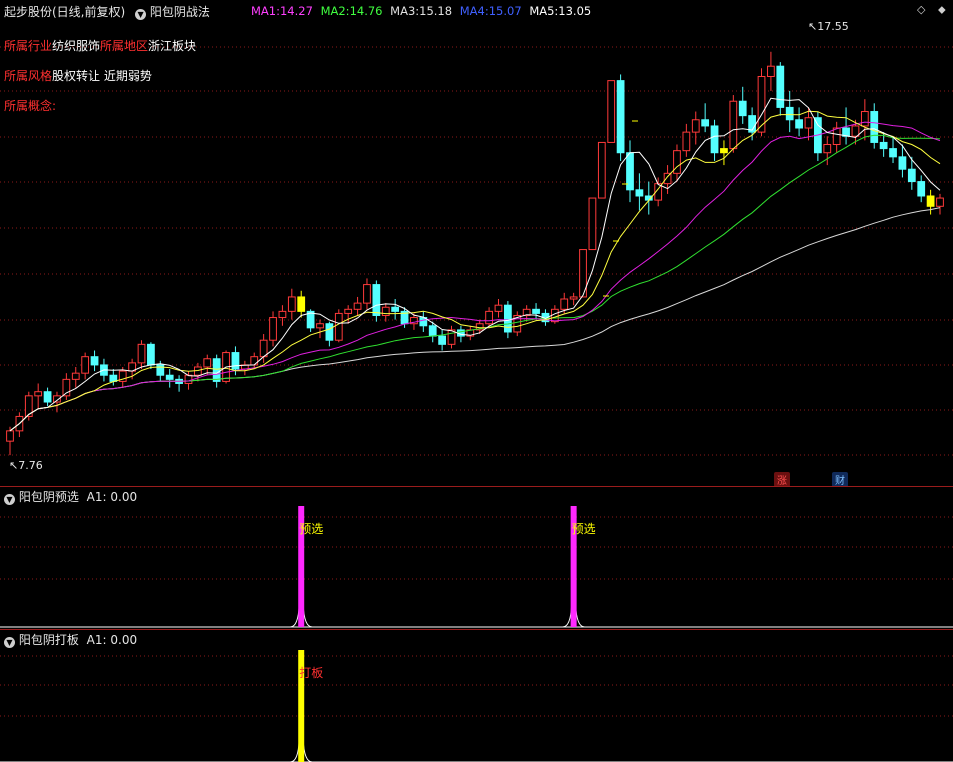 This screenshot has width=953, height=762. I want to click on low-arrow-icon: ↖, so click(14, 465).